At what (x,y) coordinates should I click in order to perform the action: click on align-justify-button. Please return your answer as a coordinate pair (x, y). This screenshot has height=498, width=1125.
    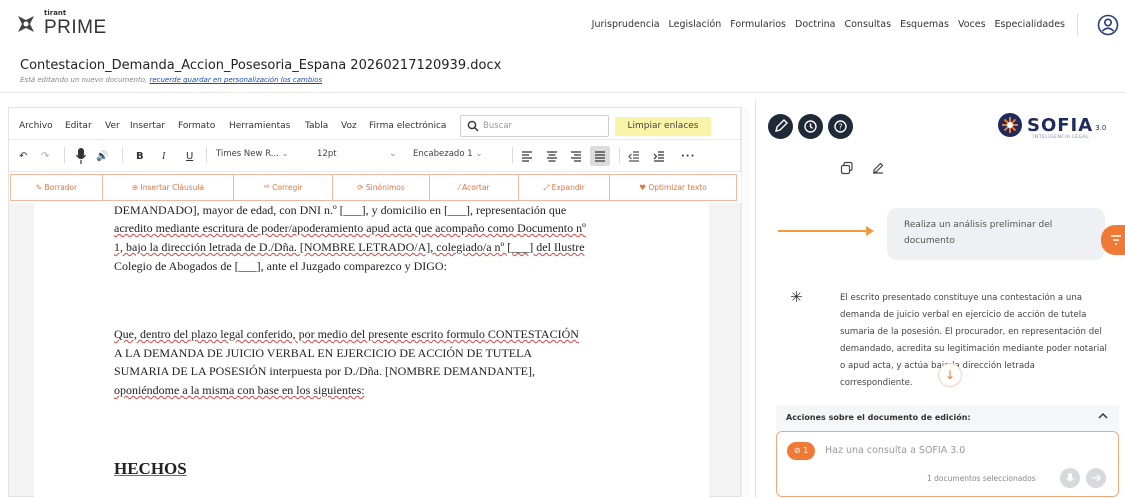
    Looking at the image, I should click on (600, 156).